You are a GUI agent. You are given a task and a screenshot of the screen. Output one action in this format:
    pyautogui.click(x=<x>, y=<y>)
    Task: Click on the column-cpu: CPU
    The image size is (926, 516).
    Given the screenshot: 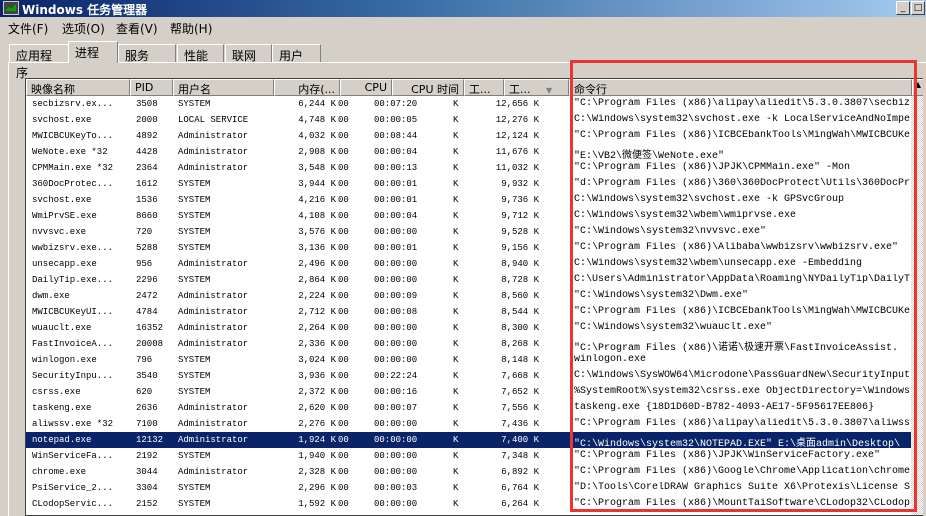 What is the action you would take?
    pyautogui.click(x=366, y=87)
    